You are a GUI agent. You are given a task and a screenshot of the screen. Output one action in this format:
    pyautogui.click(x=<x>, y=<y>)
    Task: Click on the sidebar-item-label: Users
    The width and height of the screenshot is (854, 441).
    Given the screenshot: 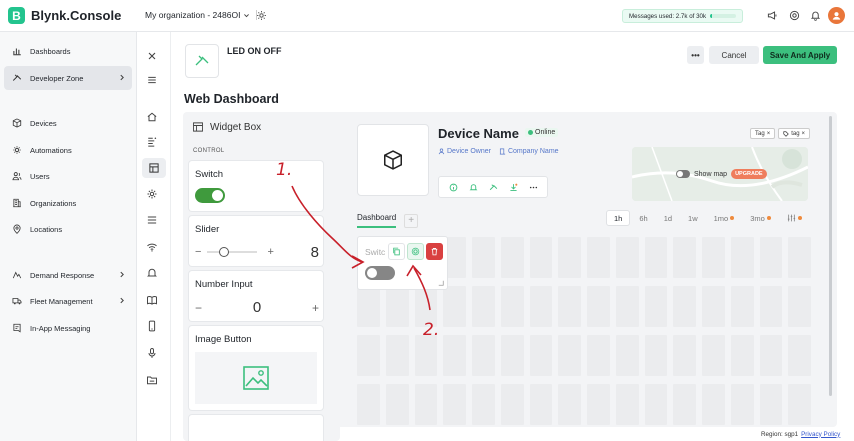 What is the action you would take?
    pyautogui.click(x=40, y=176)
    